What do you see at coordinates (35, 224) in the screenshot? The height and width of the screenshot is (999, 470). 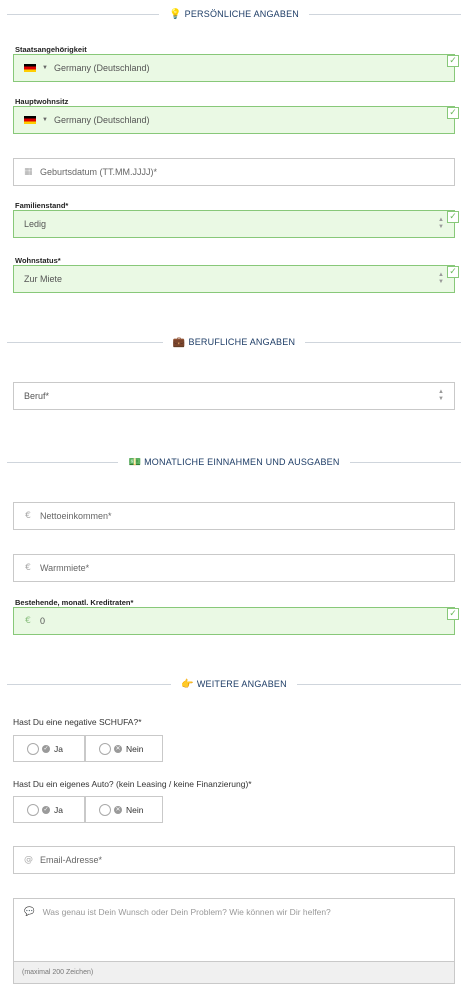 I see `marital-value: Ledig` at bounding box center [35, 224].